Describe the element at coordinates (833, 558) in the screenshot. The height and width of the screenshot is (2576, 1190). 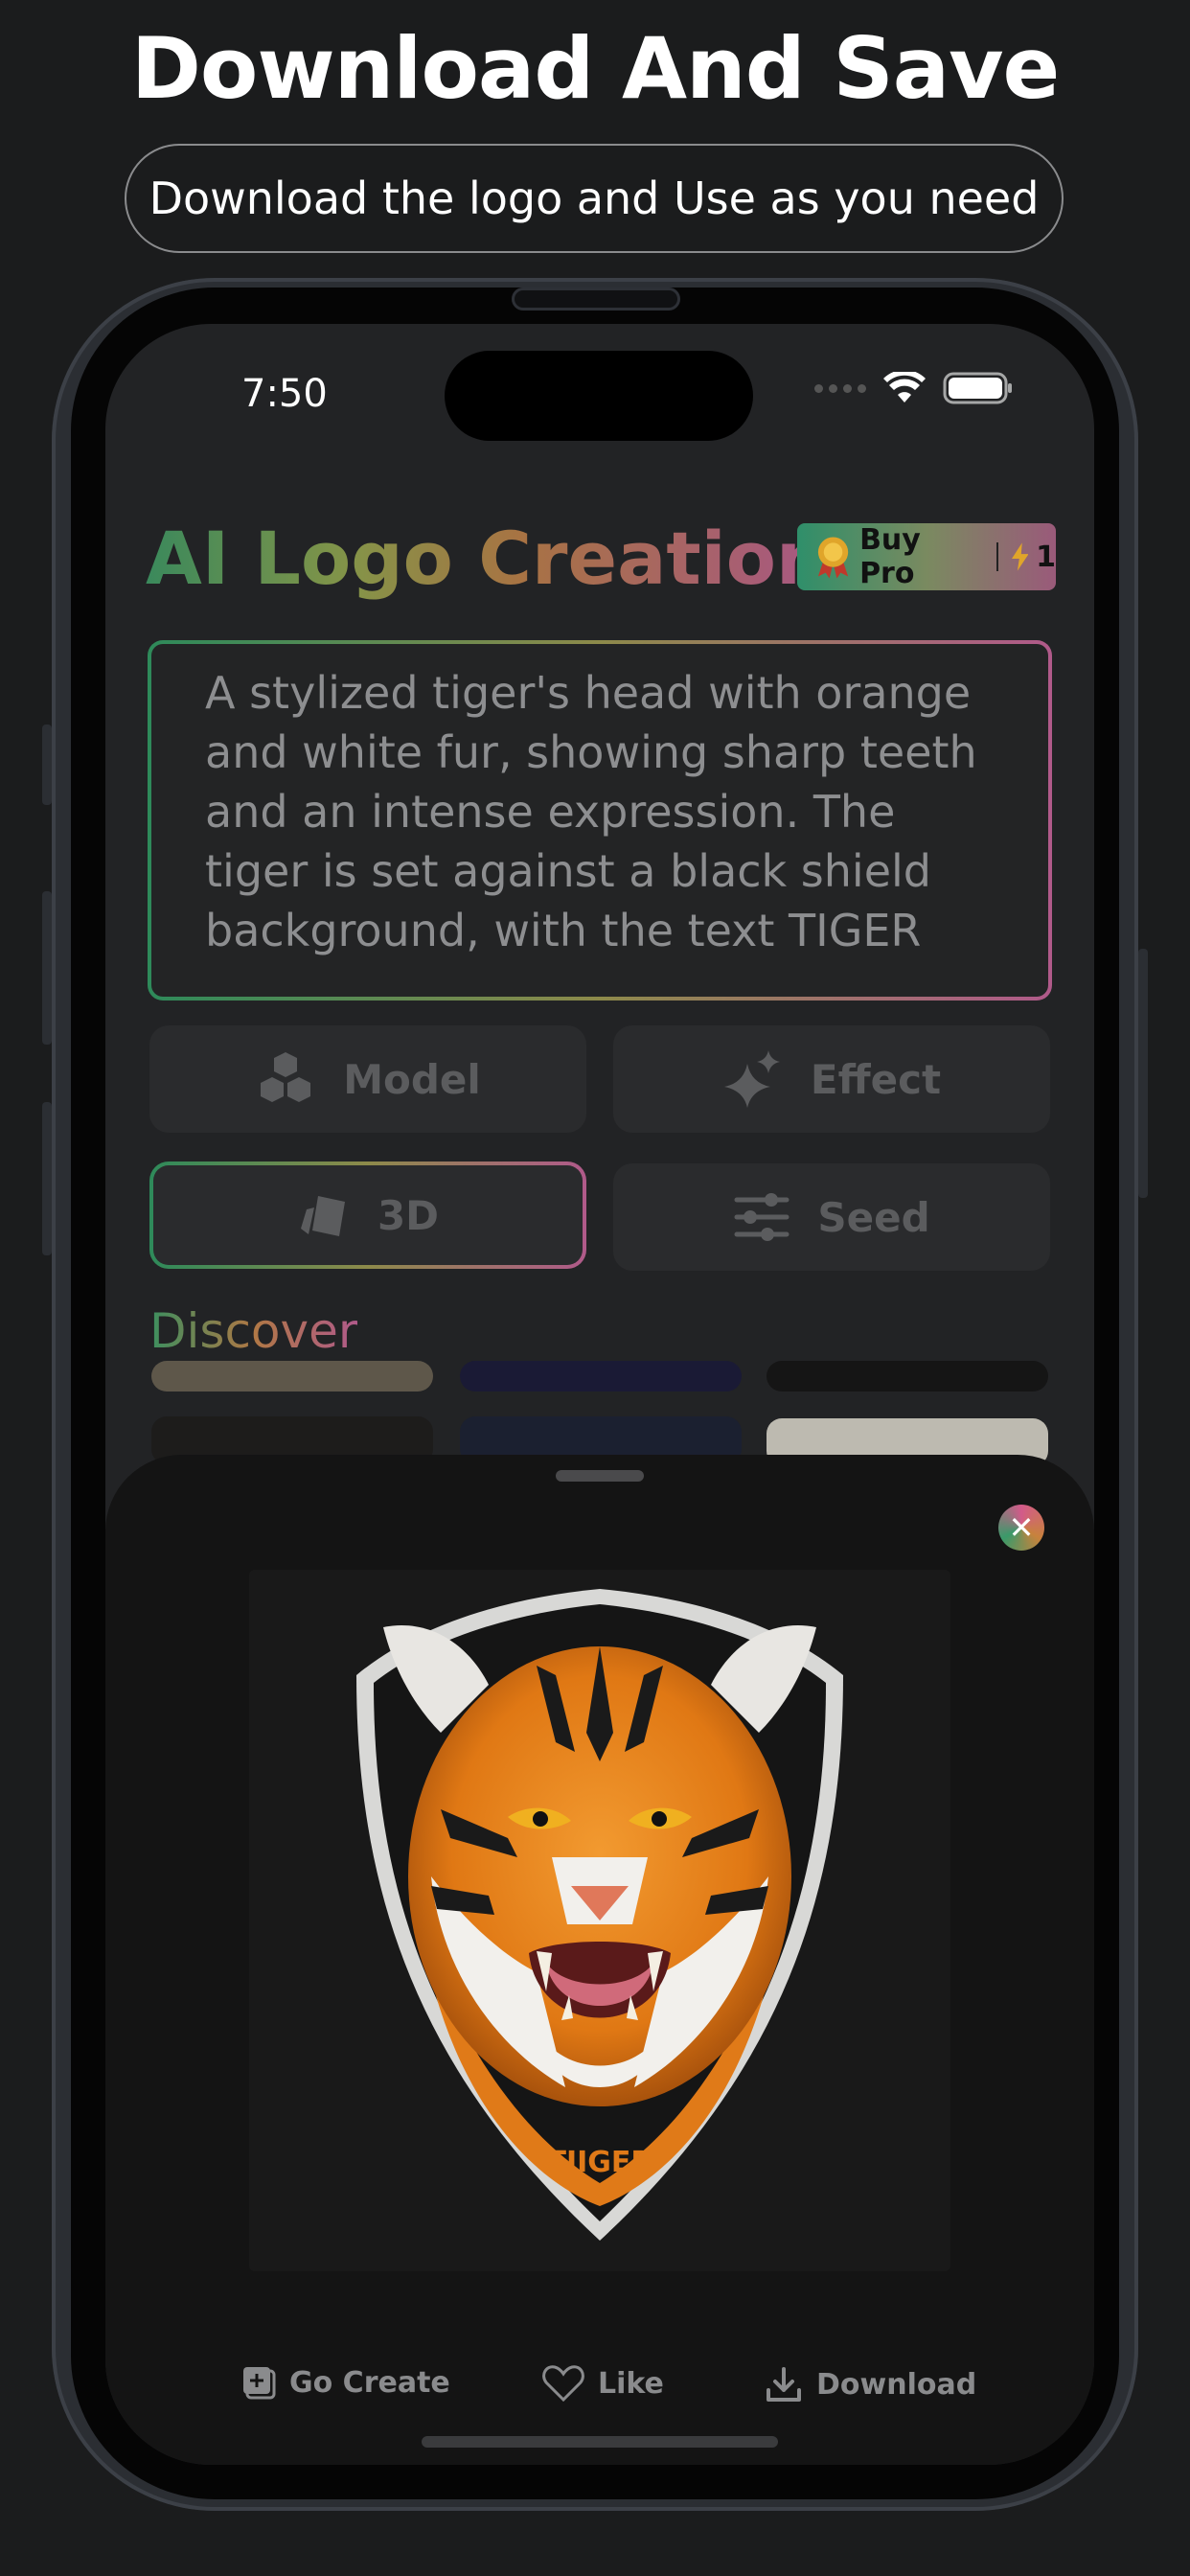
I see `award-ribbon-icon` at that location.